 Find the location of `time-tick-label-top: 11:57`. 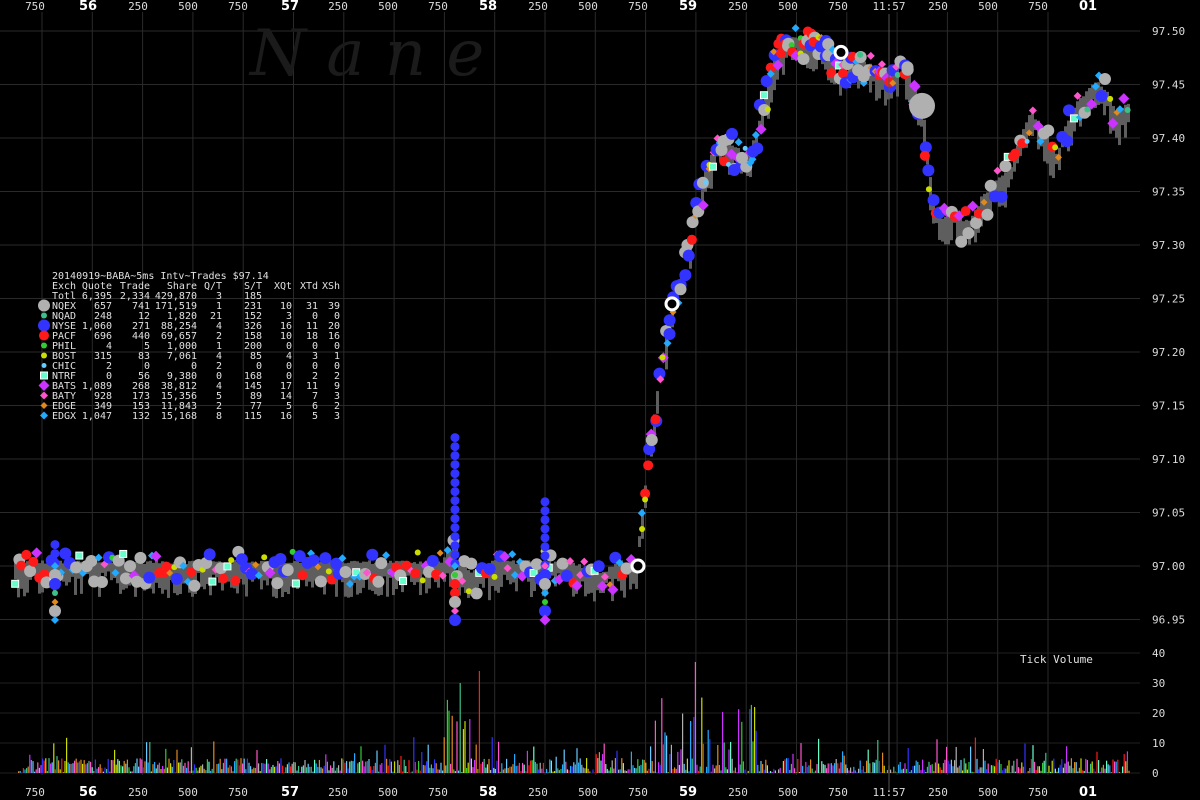

time-tick-label-top: 11:57 is located at coordinates (888, 6).